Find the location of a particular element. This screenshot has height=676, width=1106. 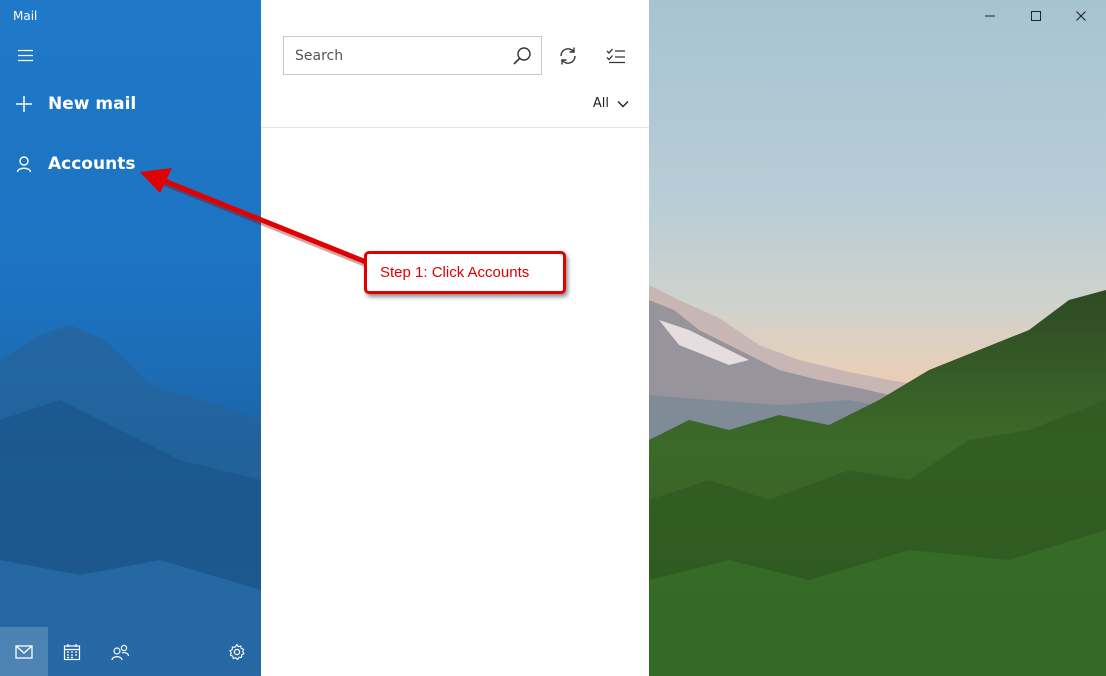

maximize-button is located at coordinates (1036, 16).